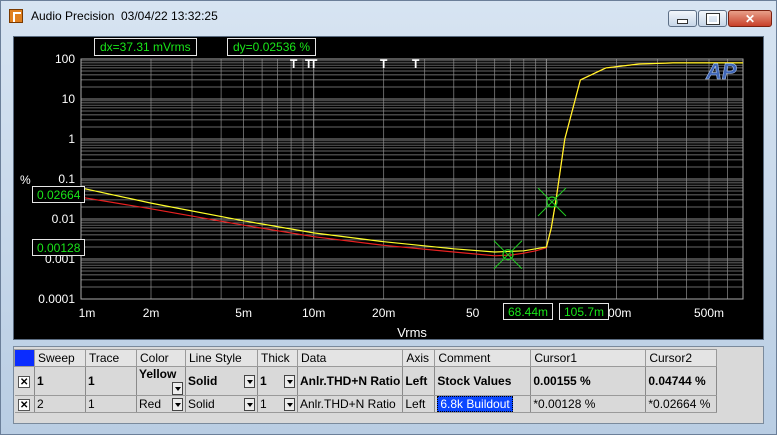  I want to click on row-comment: Stock Values, so click(483, 381).